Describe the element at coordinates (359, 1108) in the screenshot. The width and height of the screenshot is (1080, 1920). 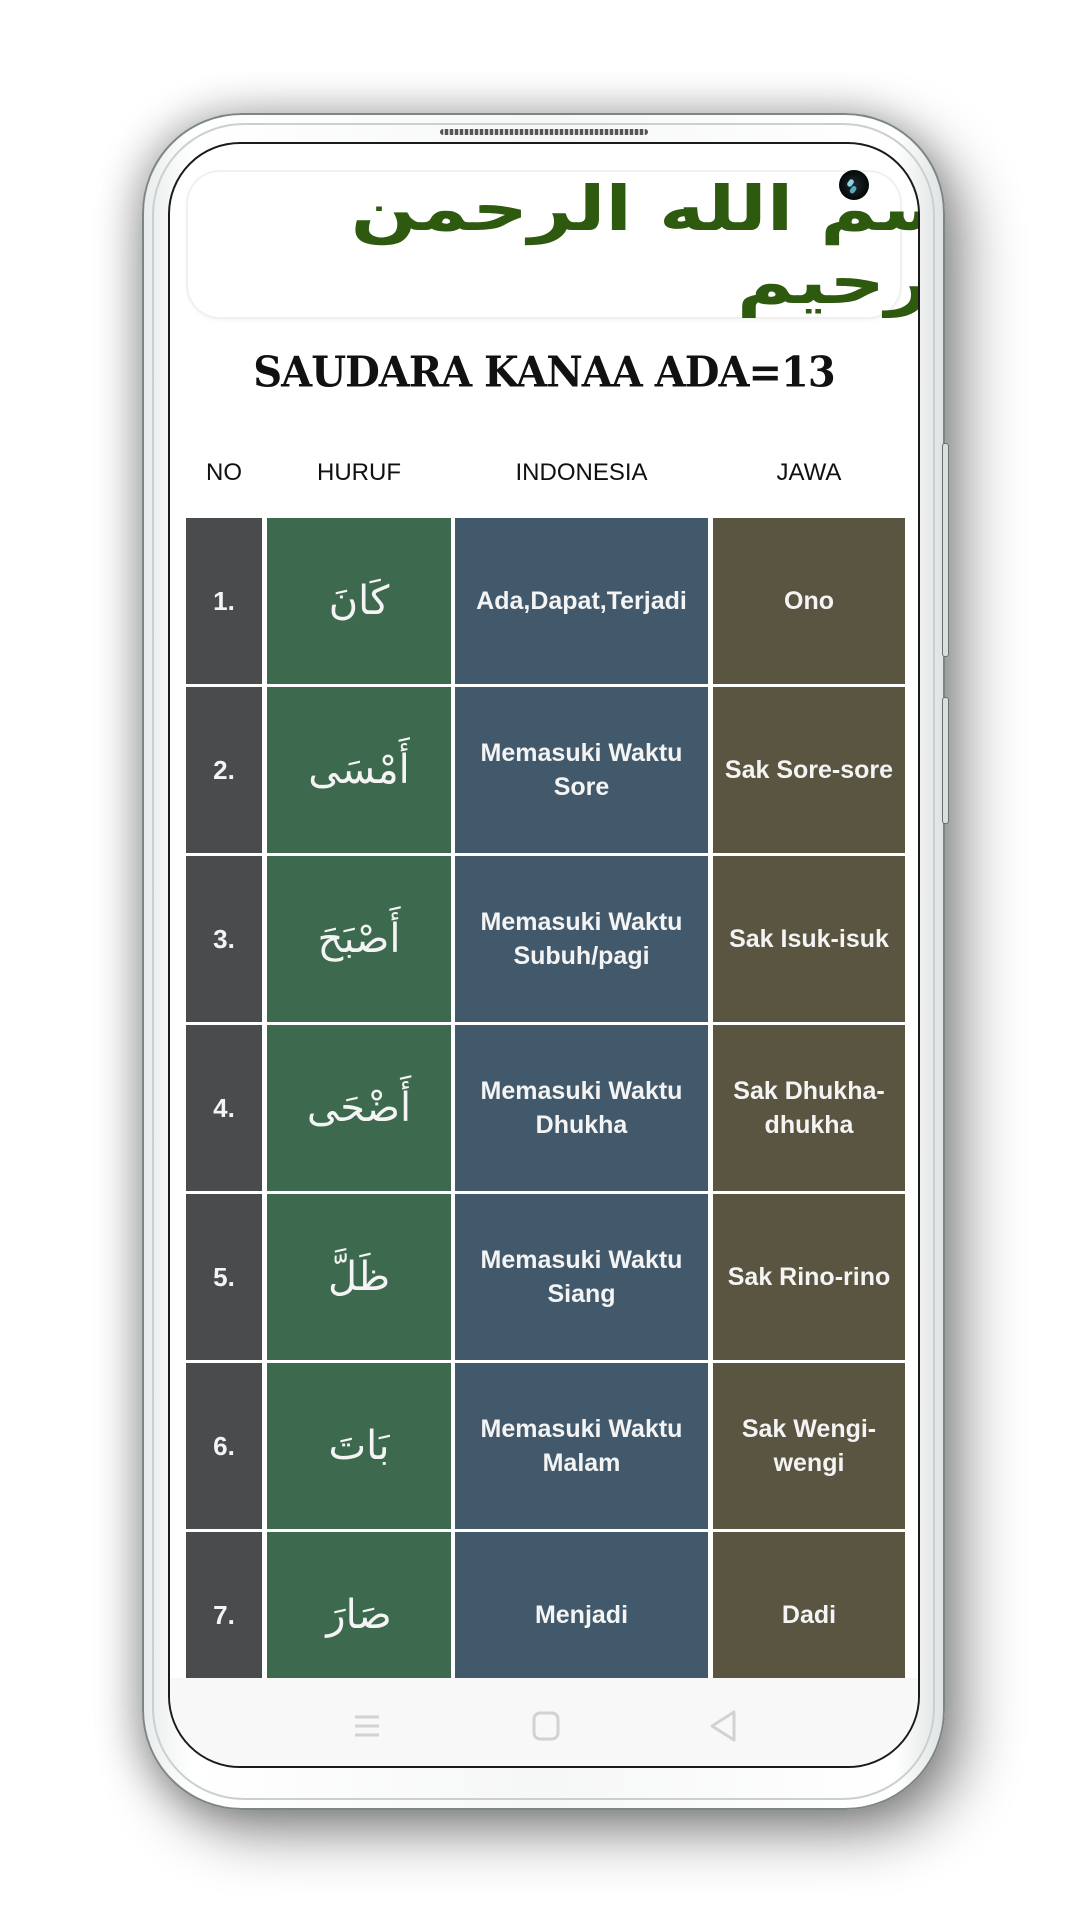
I see `cell-huruf: أَضْحَى` at that location.